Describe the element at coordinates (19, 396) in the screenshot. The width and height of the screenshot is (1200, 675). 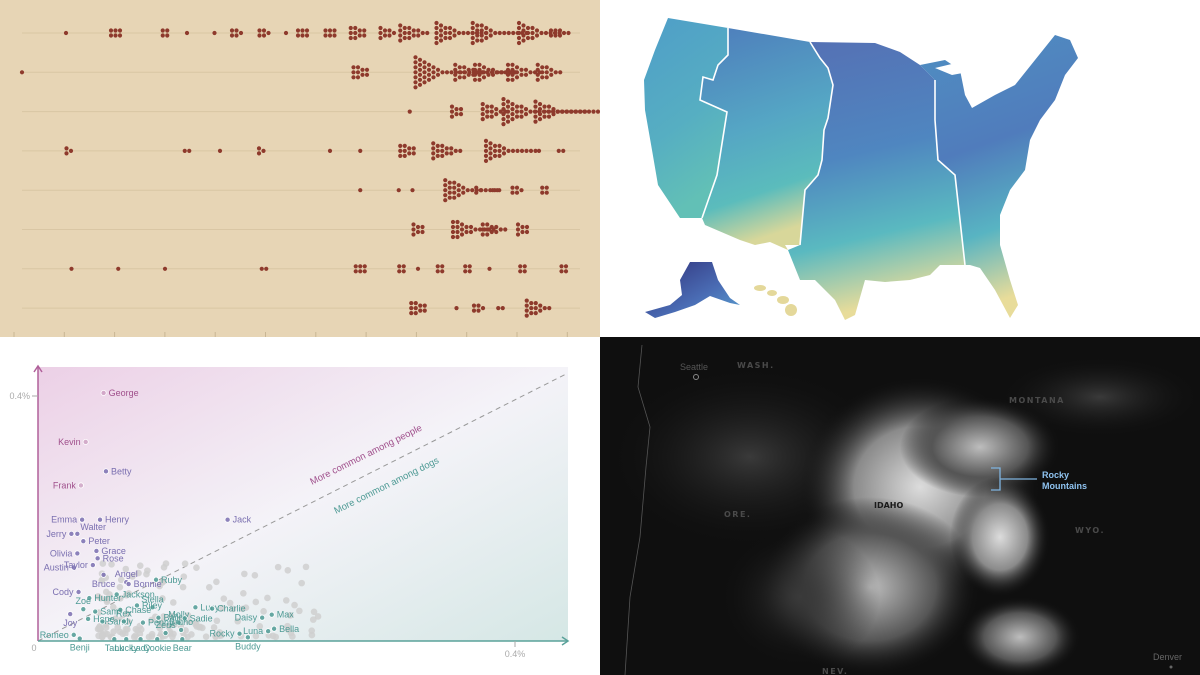
I see `y-tick-label: 0.4%` at that location.